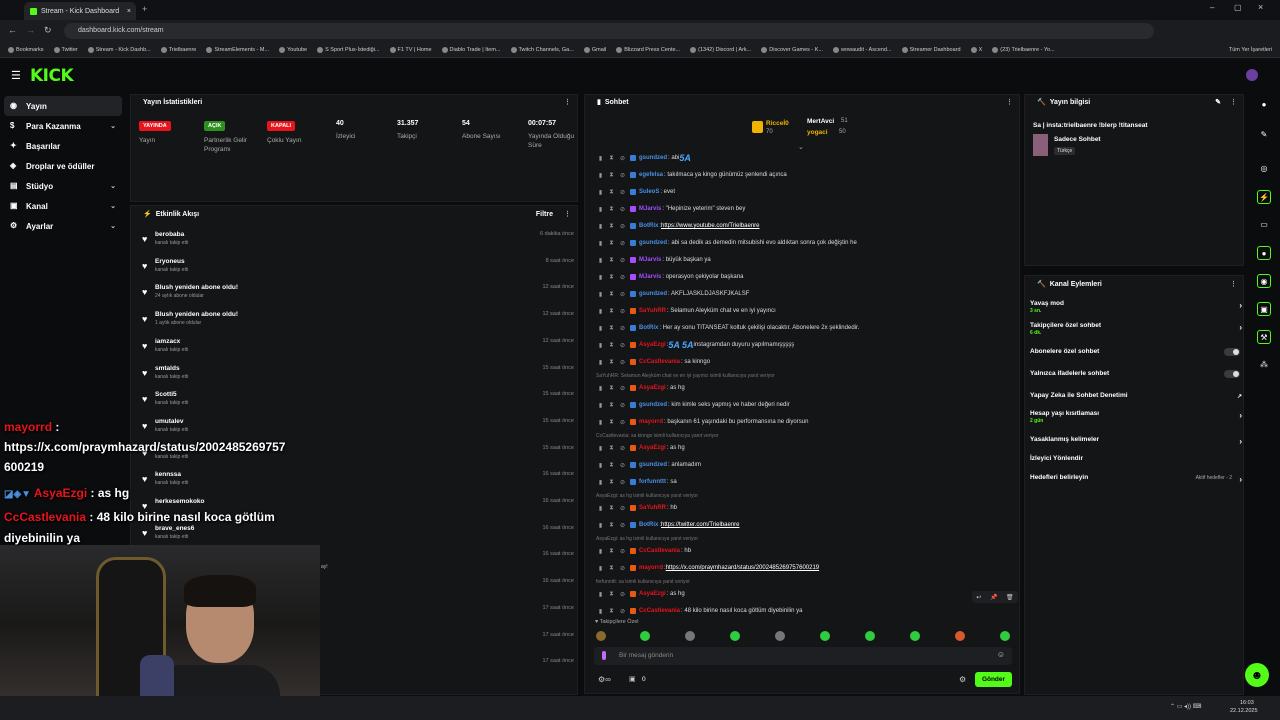 The image size is (1280, 720). I want to click on channel-action-row: Yapay Zeka ile Sohbet Denetimi ↗, so click(1136, 401).